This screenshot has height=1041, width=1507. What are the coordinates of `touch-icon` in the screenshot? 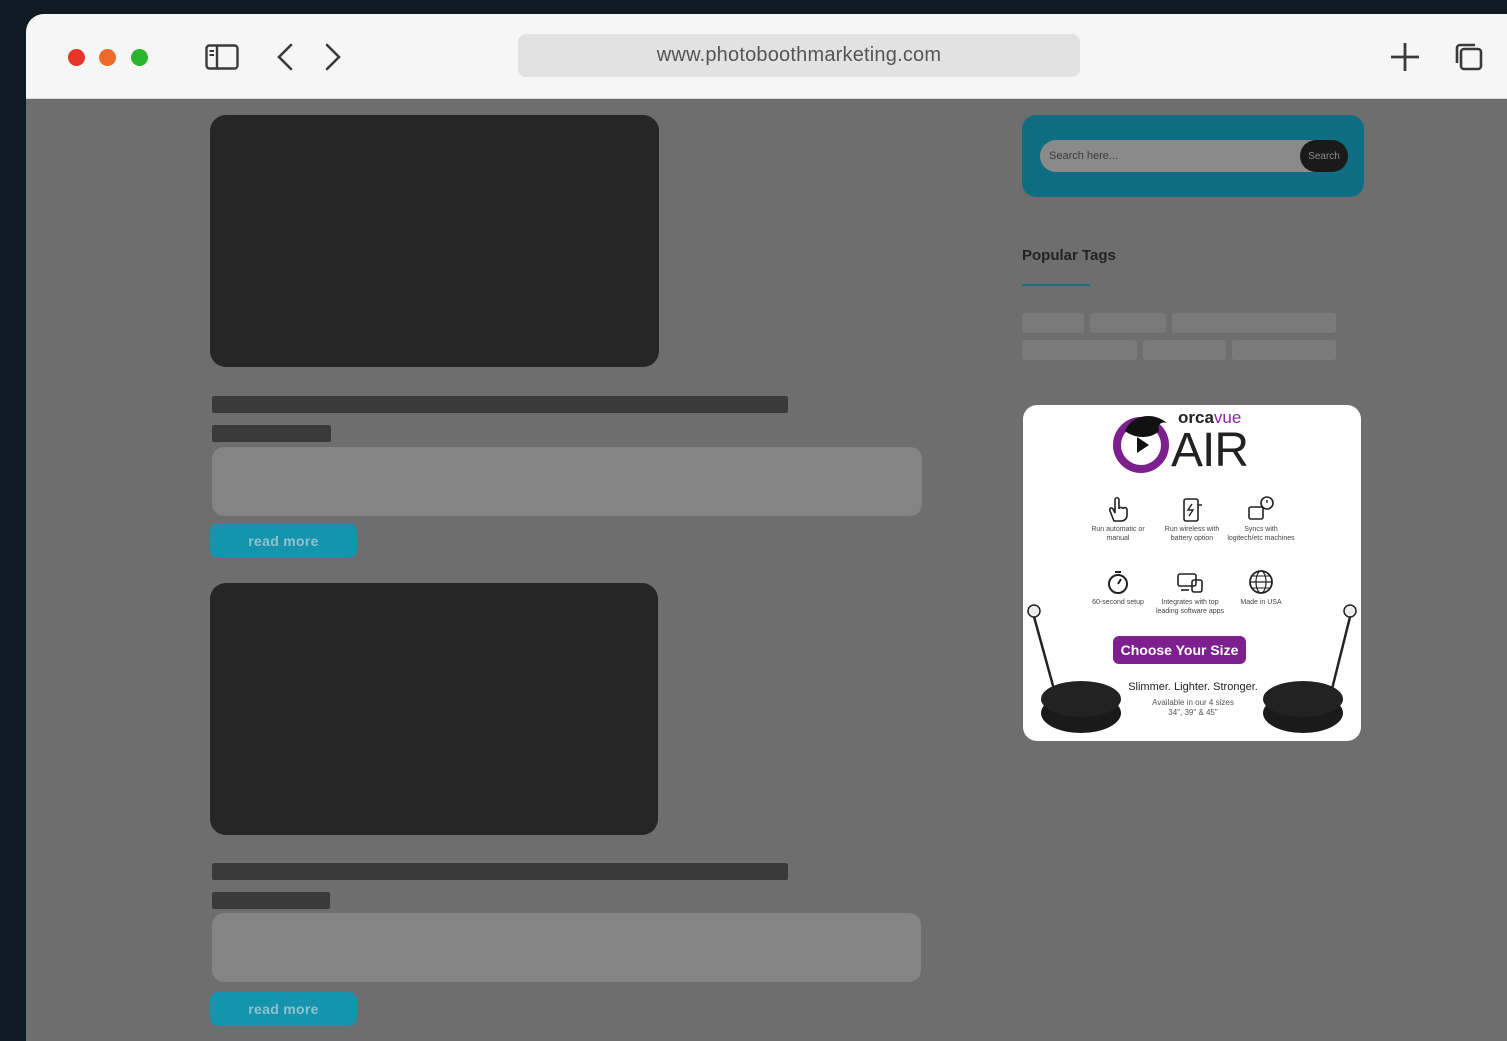 It's located at (1118, 509).